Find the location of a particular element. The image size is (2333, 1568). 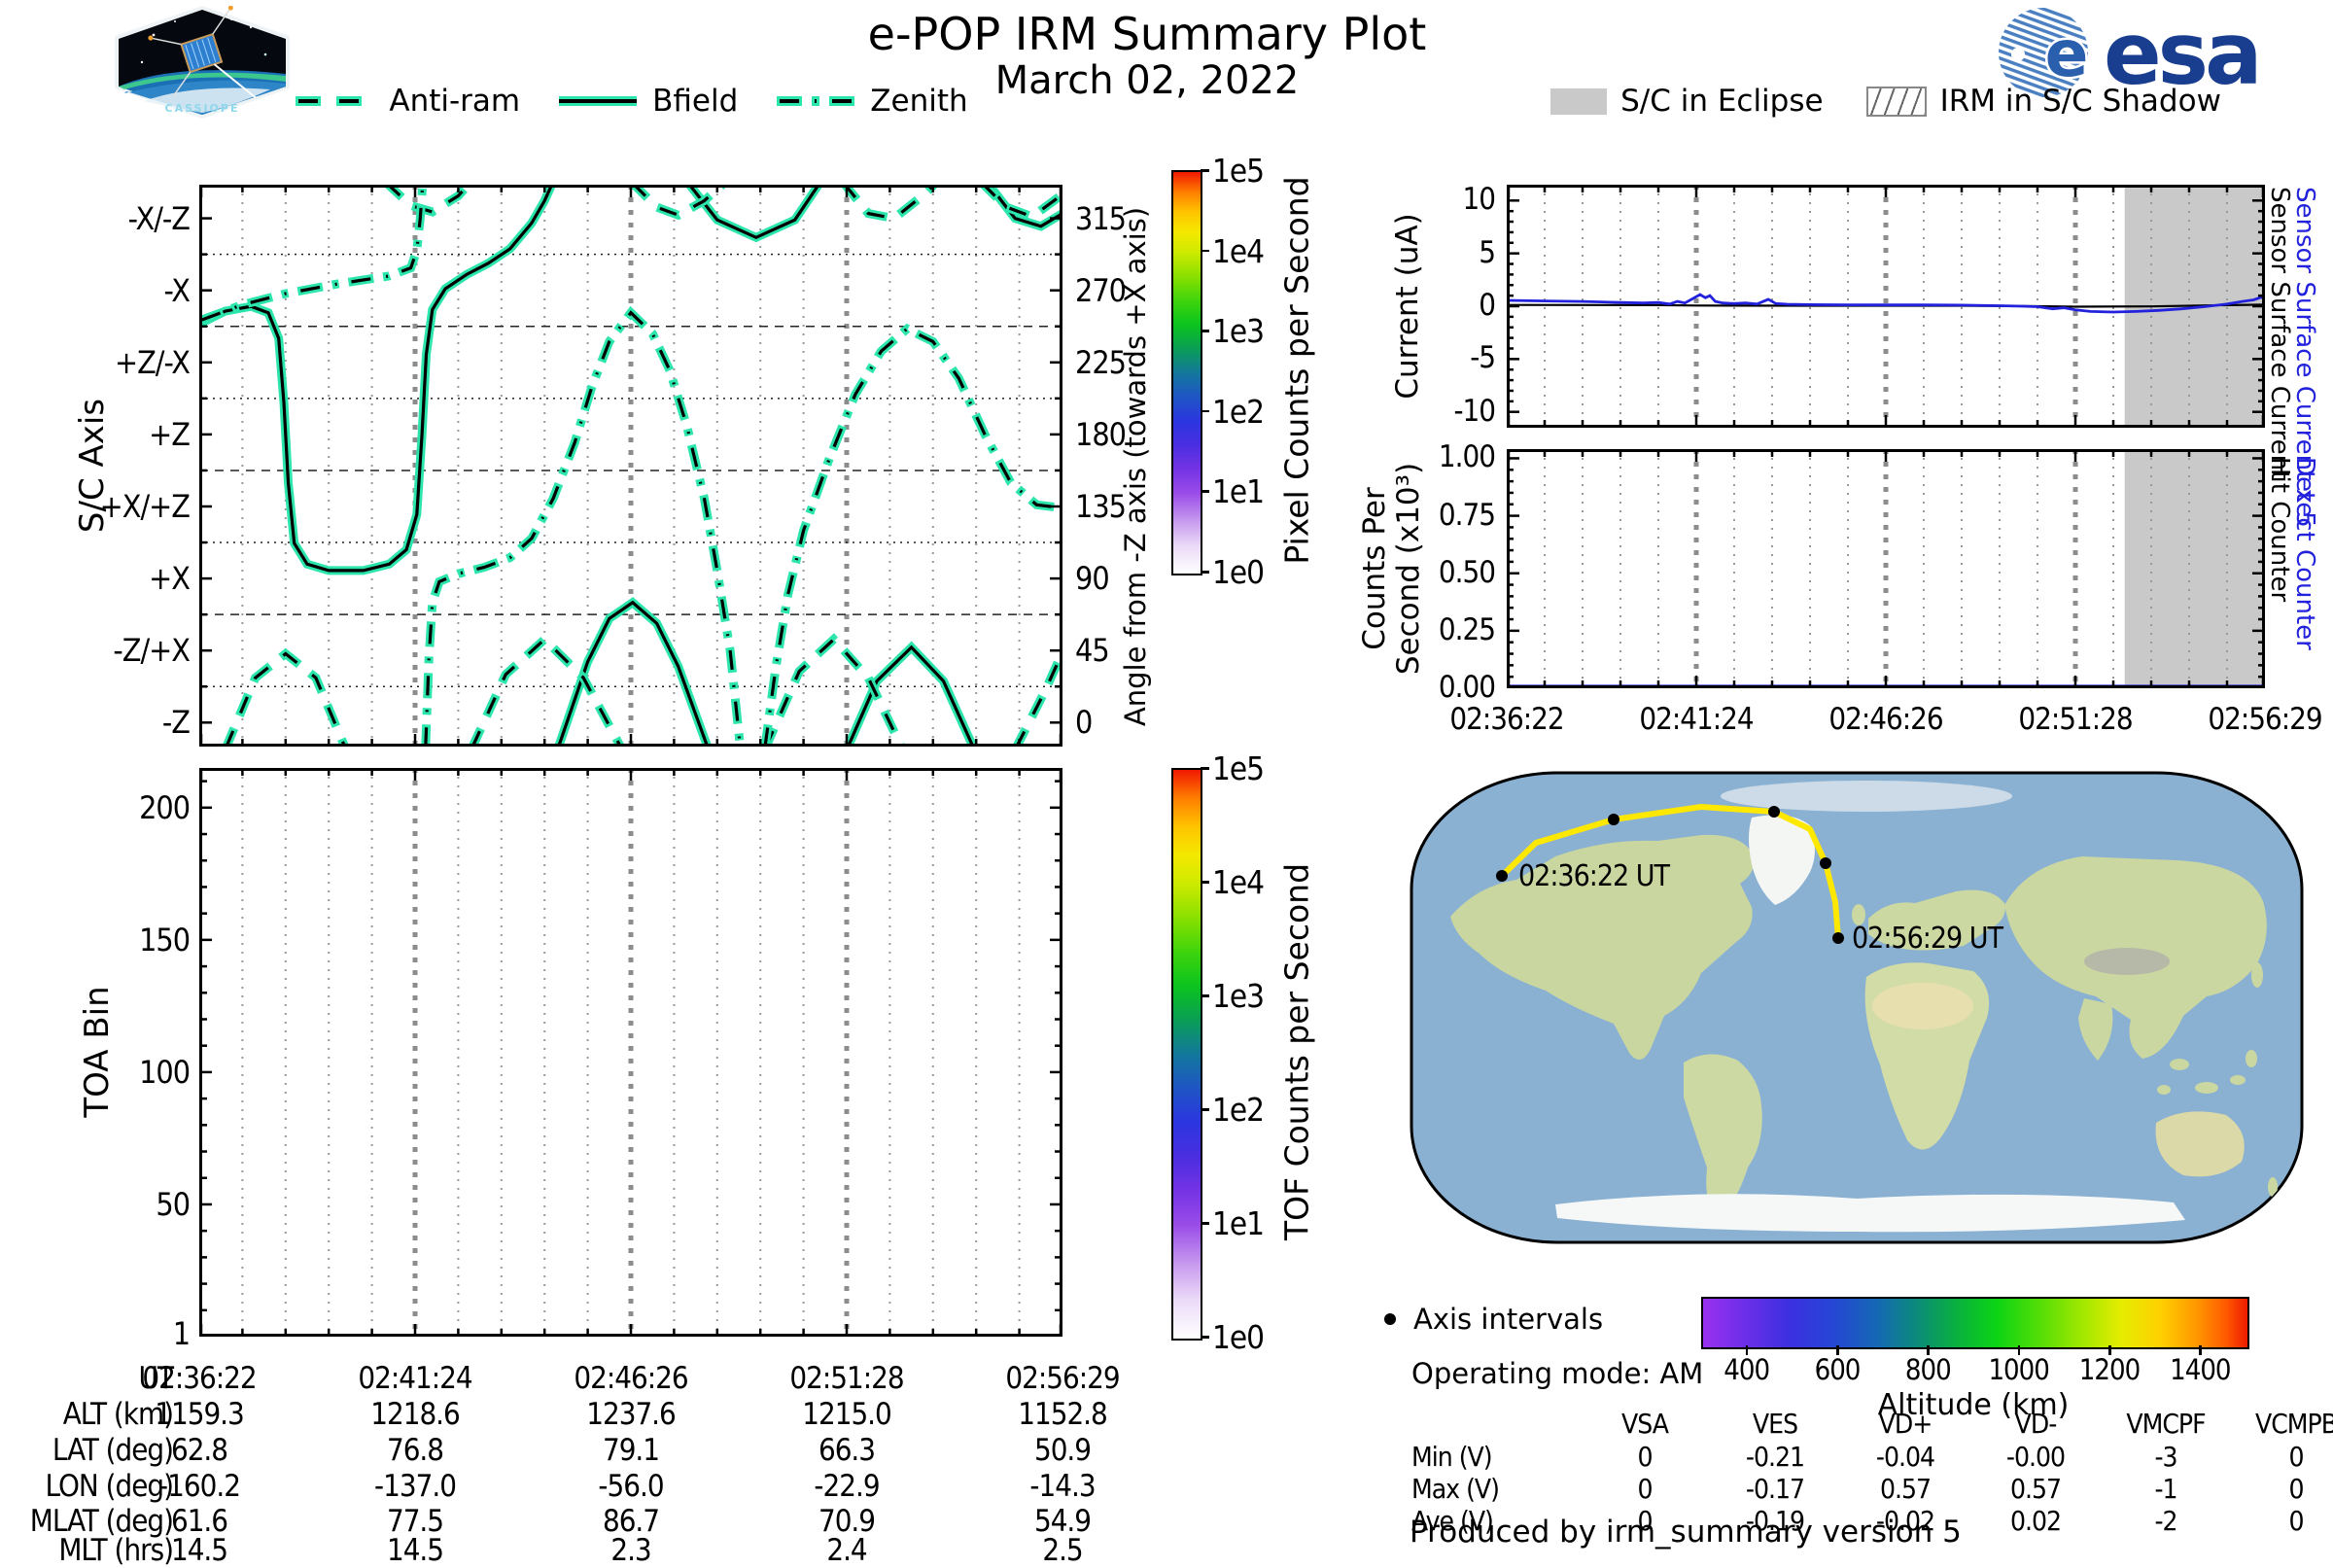

svg-text: e is located at coordinates (2067, 54).